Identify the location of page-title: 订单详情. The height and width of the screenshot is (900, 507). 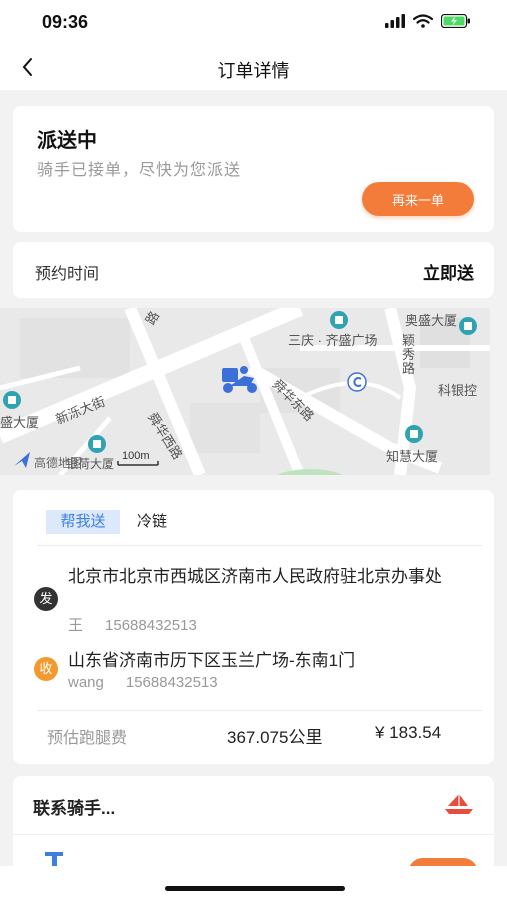
(253, 71).